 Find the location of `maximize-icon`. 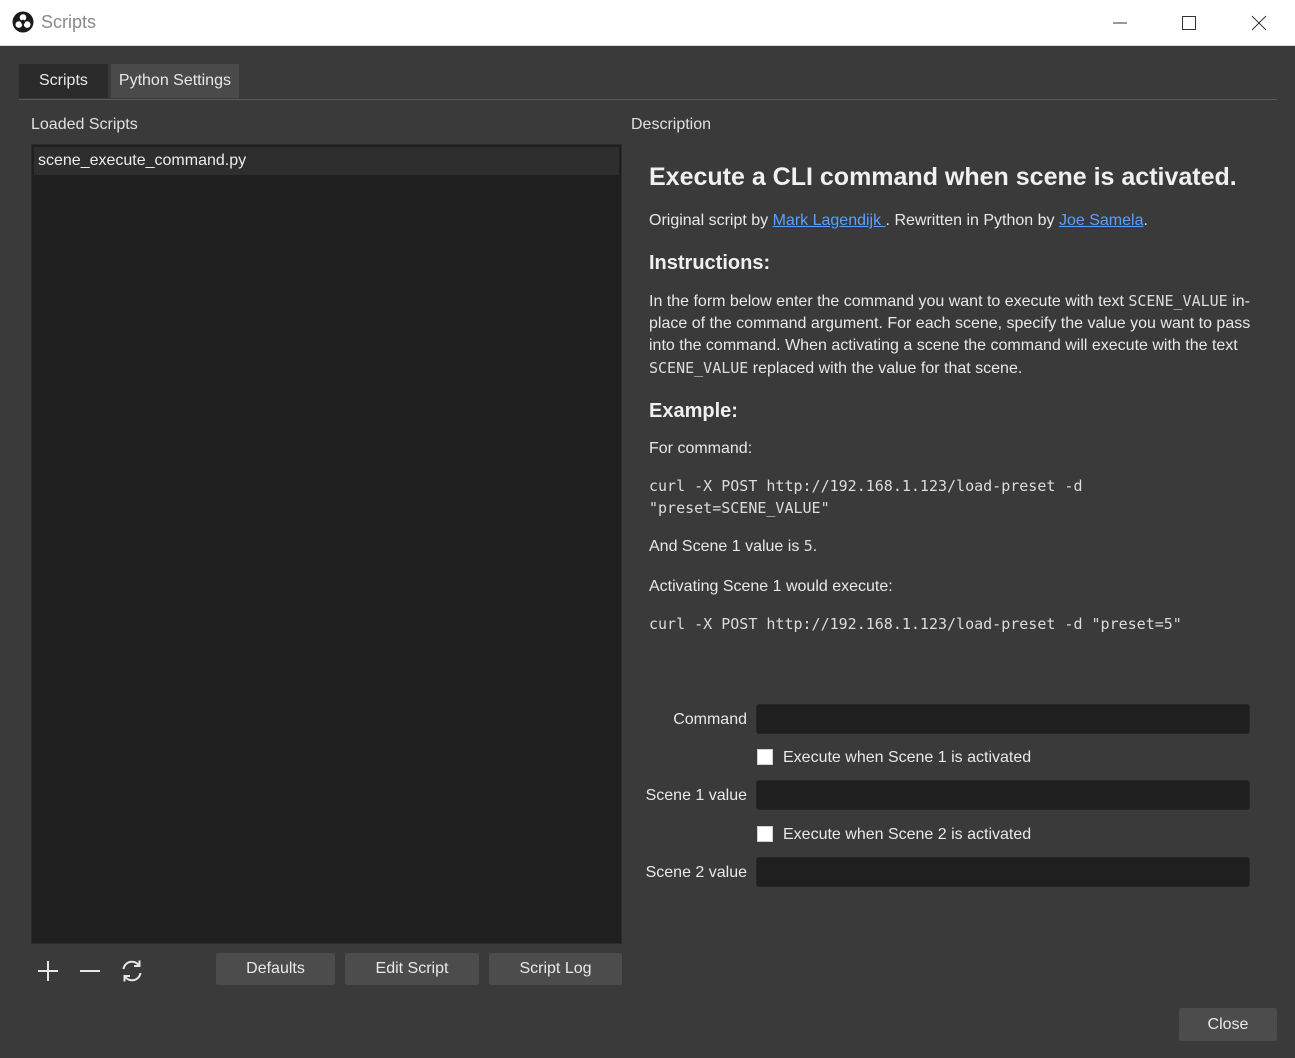

maximize-icon is located at coordinates (1189, 22).